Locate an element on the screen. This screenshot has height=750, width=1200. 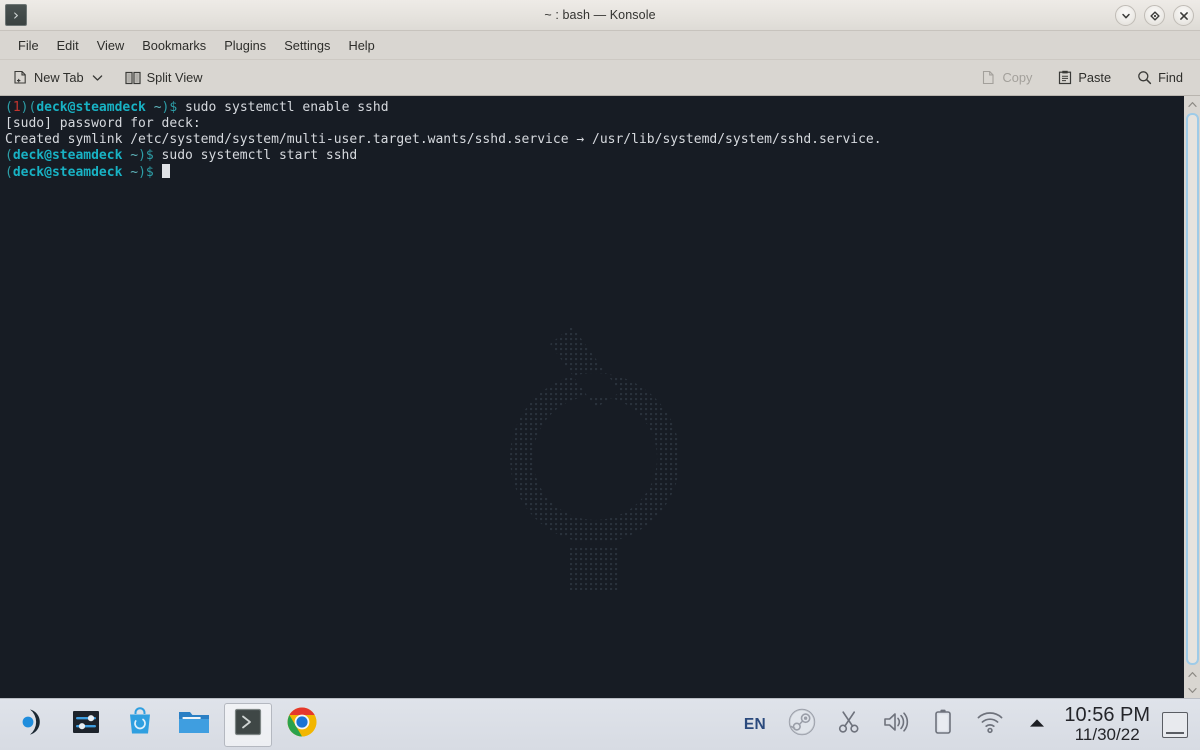
taskbar-items is located at coordinates (163, 724).